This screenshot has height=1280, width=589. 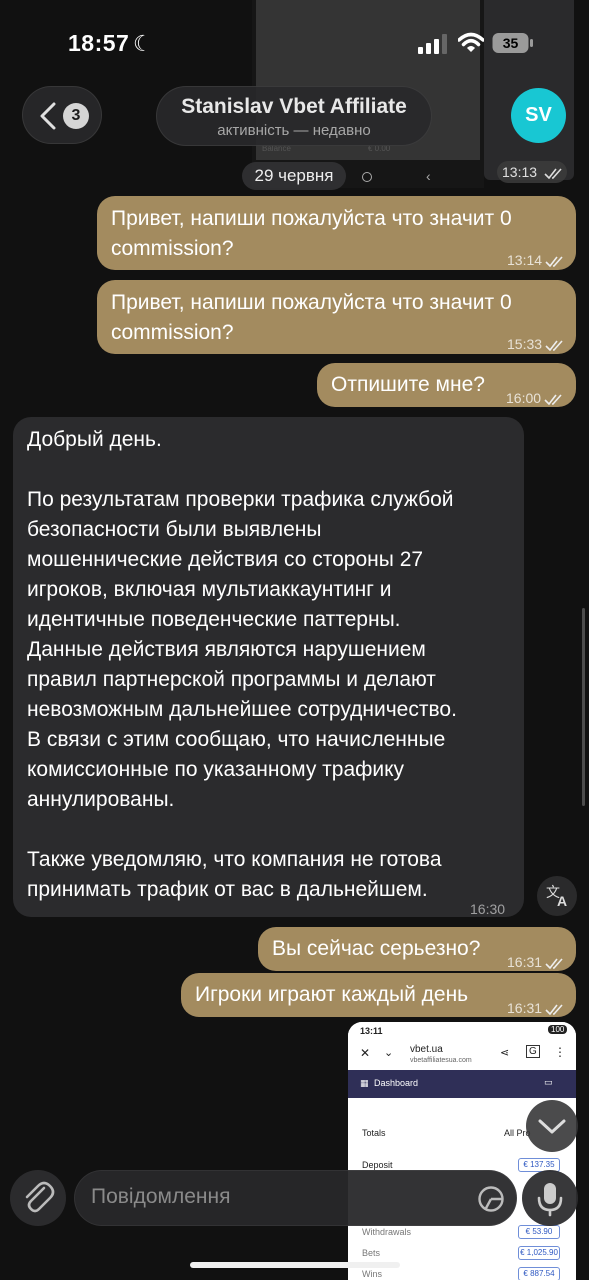 I want to click on message-line: Также уведомляю, что компания не готова, so click(x=234, y=859).